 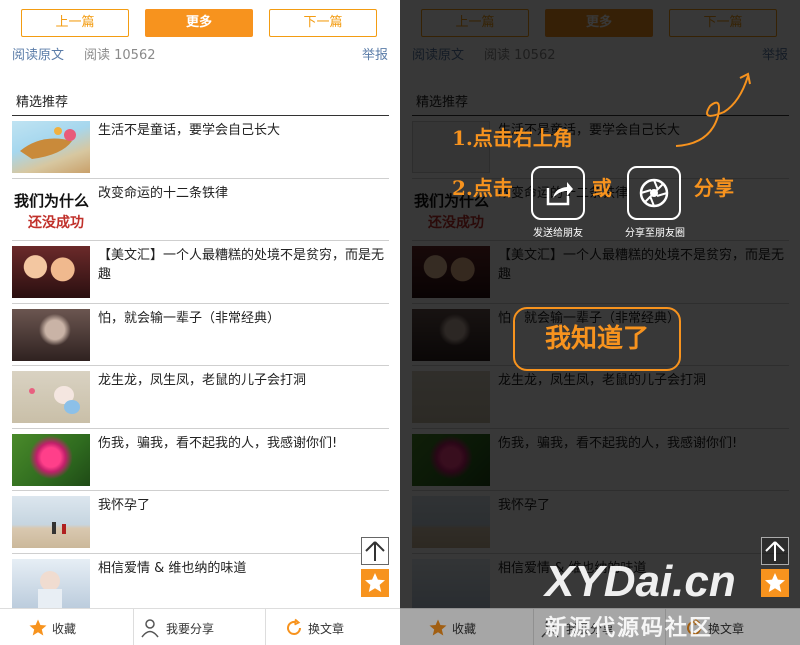 What do you see at coordinates (38, 53) in the screenshot?
I see `read-original-link: 阅读原文` at bounding box center [38, 53].